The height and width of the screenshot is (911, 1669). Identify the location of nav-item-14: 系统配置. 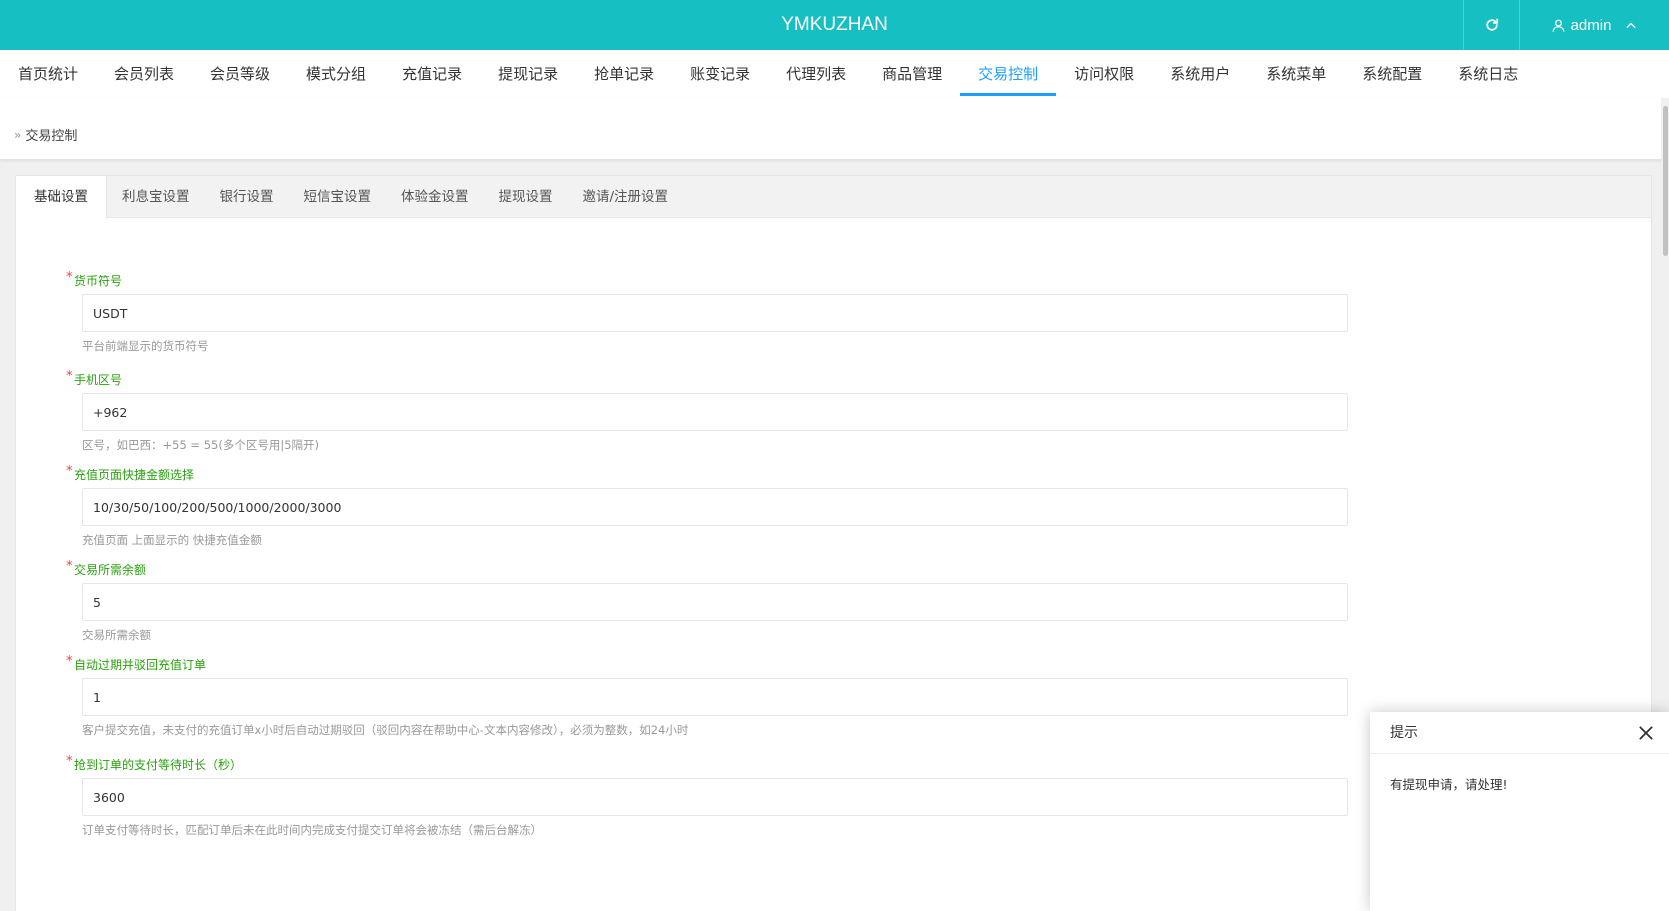
(1392, 74).